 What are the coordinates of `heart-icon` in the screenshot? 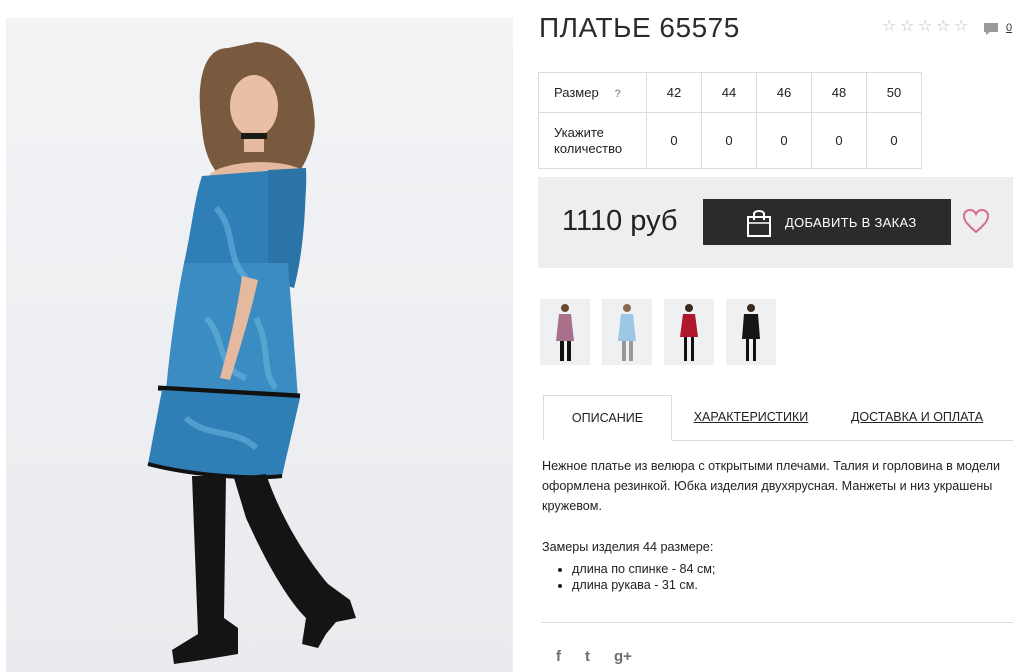 It's located at (976, 221).